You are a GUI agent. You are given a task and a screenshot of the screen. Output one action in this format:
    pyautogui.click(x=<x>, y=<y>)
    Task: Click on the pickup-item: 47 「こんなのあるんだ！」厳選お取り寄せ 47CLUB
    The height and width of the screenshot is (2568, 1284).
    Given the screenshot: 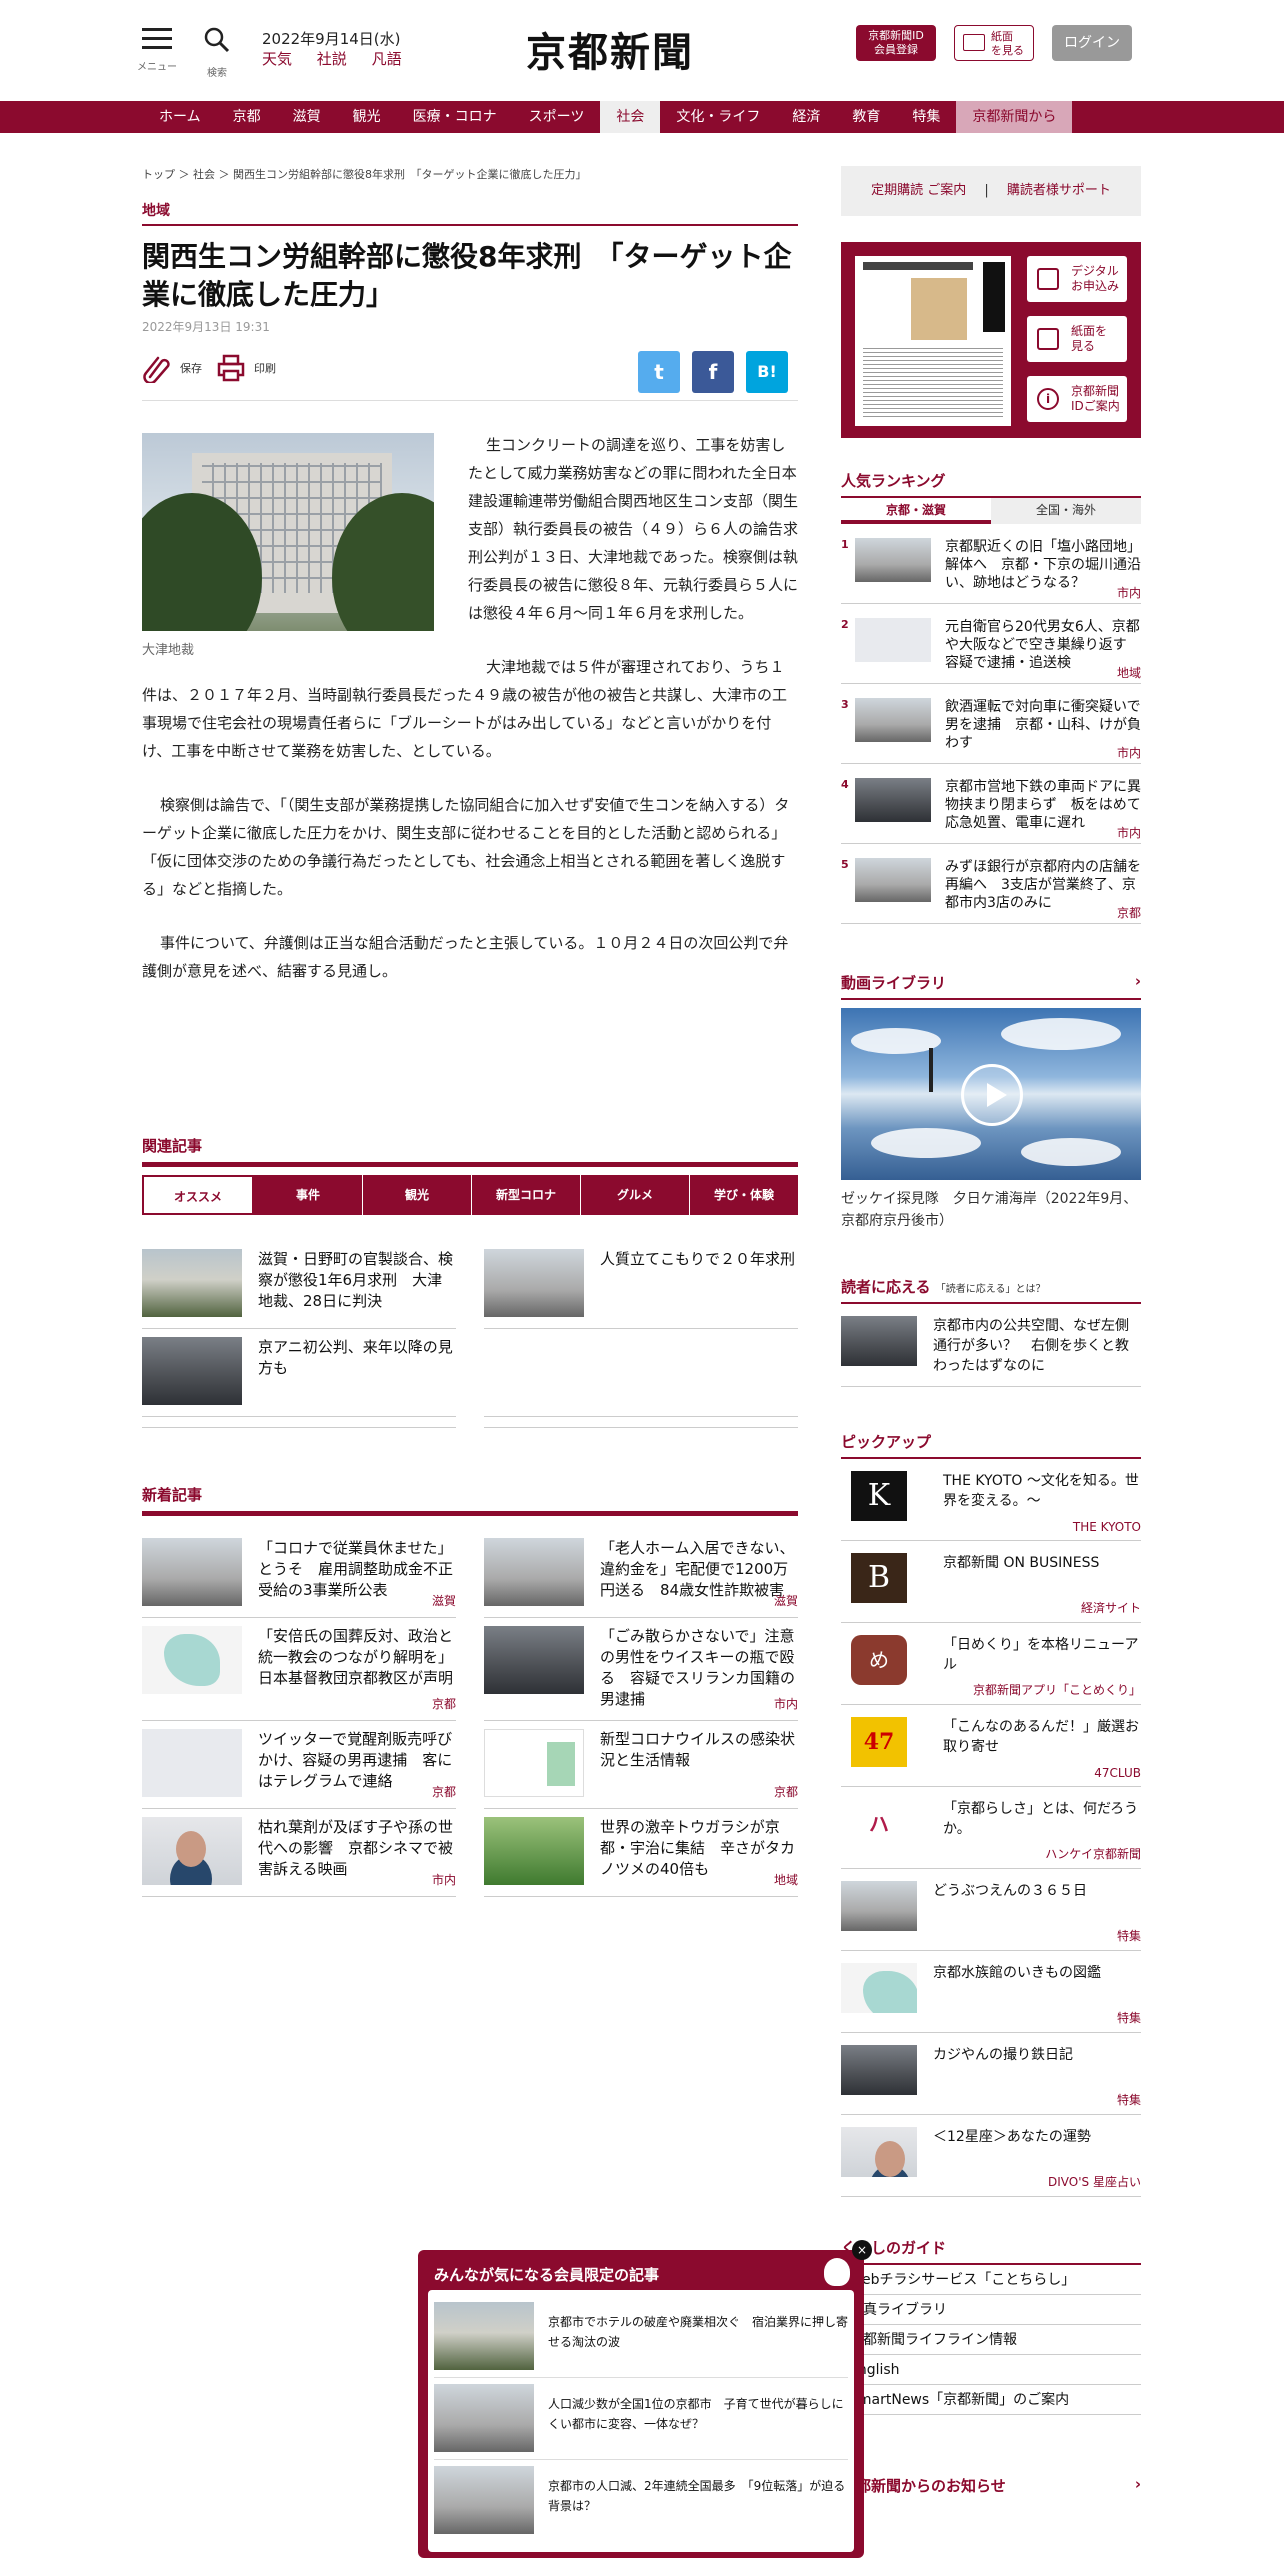 What is the action you would take?
    pyautogui.click(x=991, y=1746)
    